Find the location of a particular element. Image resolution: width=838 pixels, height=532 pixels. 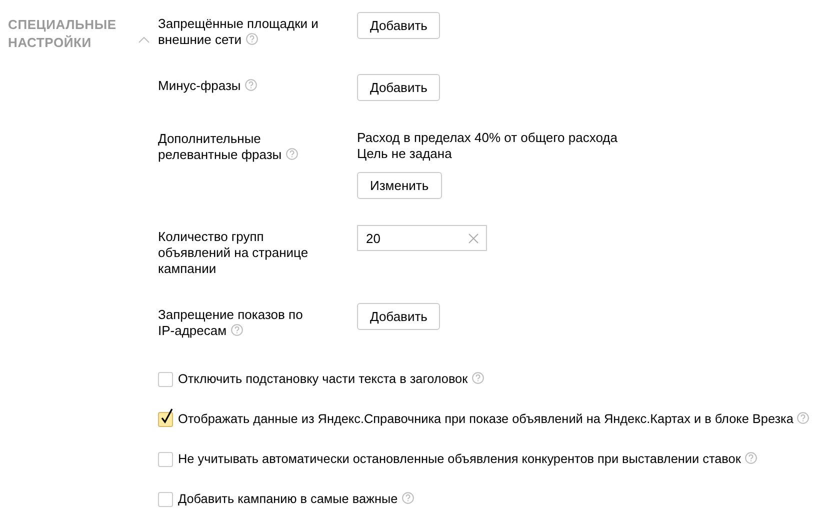

section-title: СПЕЦИАЛЬНЫЕ НАСТРОЙКИ is located at coordinates (63, 34).